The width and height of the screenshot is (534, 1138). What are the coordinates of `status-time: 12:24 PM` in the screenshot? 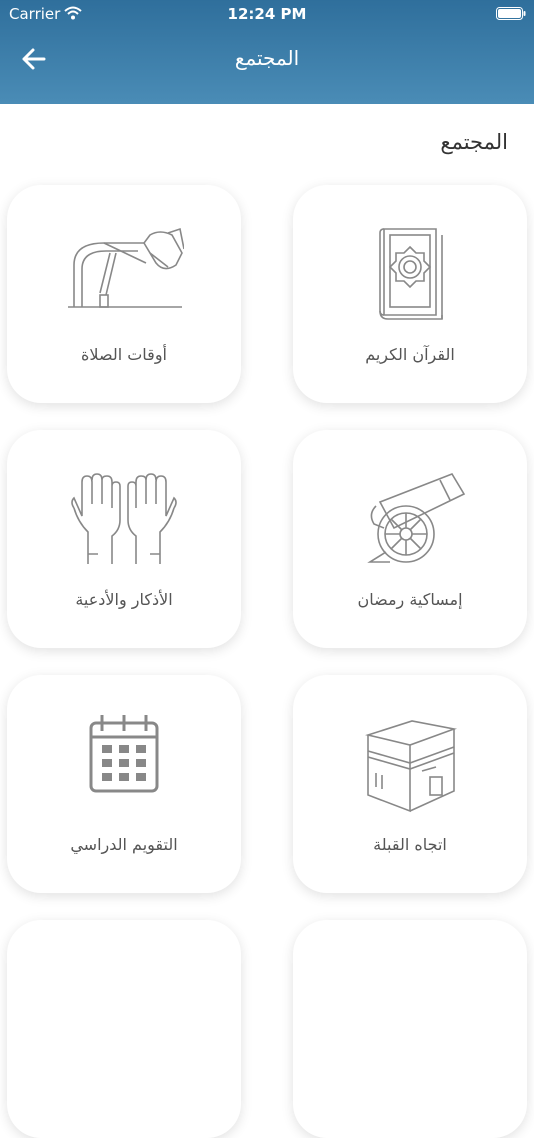 It's located at (267, 14).